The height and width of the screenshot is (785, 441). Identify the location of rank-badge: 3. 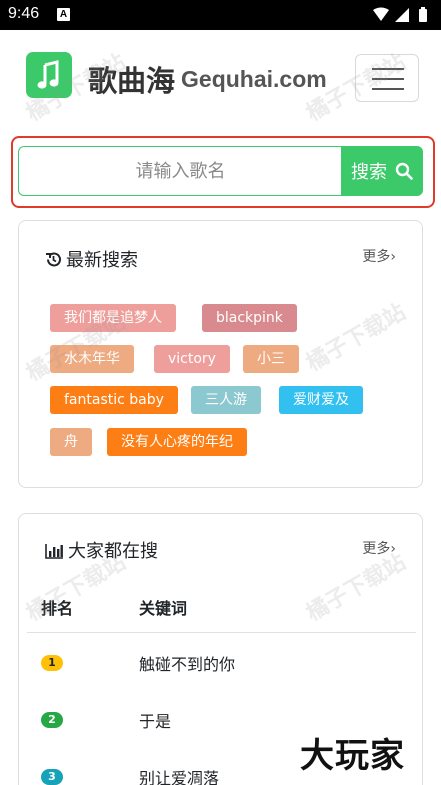
(52, 777).